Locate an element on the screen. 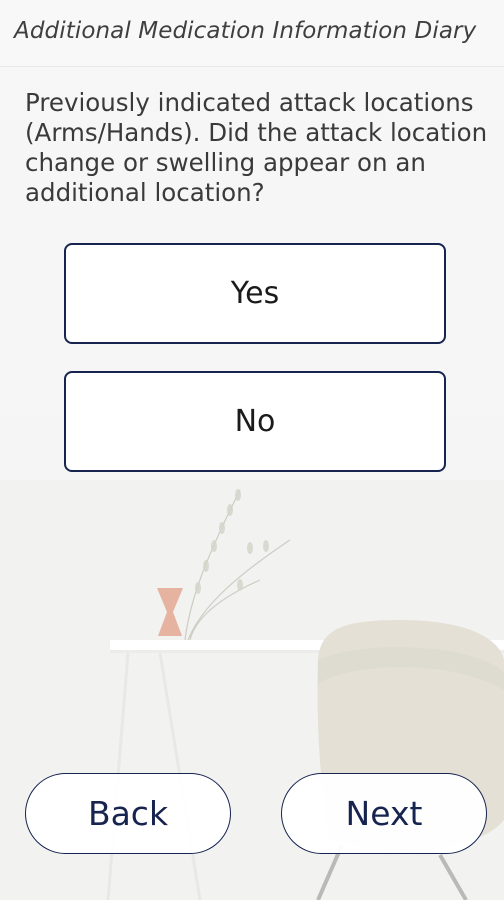  vase is located at coordinates (170, 612).